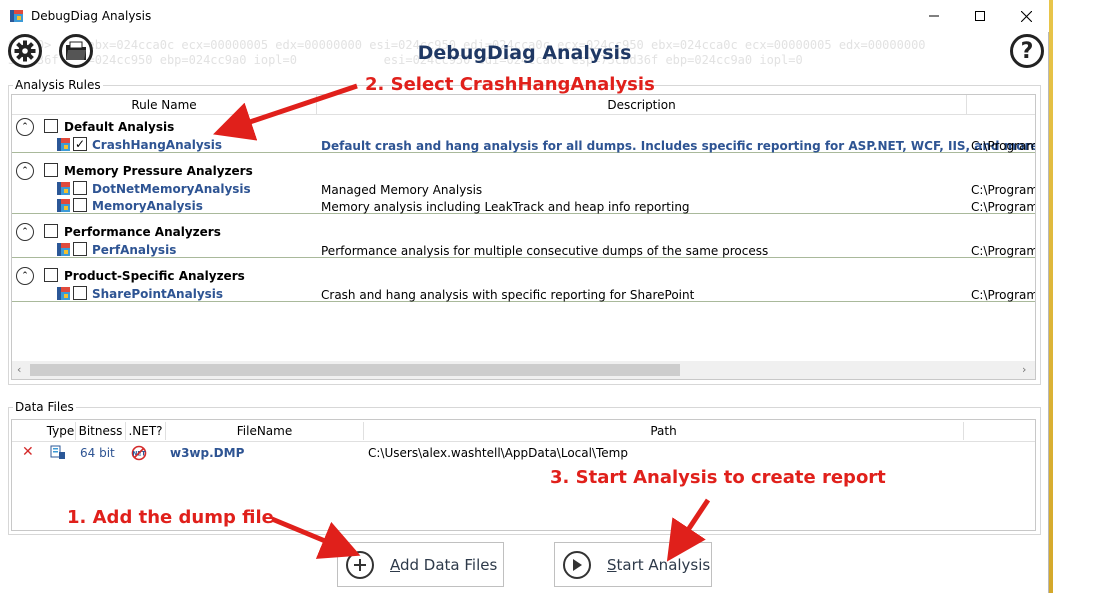 The image size is (1101, 593). What do you see at coordinates (207, 453) in the screenshot?
I see `filename-cell: w3wp.DMP` at bounding box center [207, 453].